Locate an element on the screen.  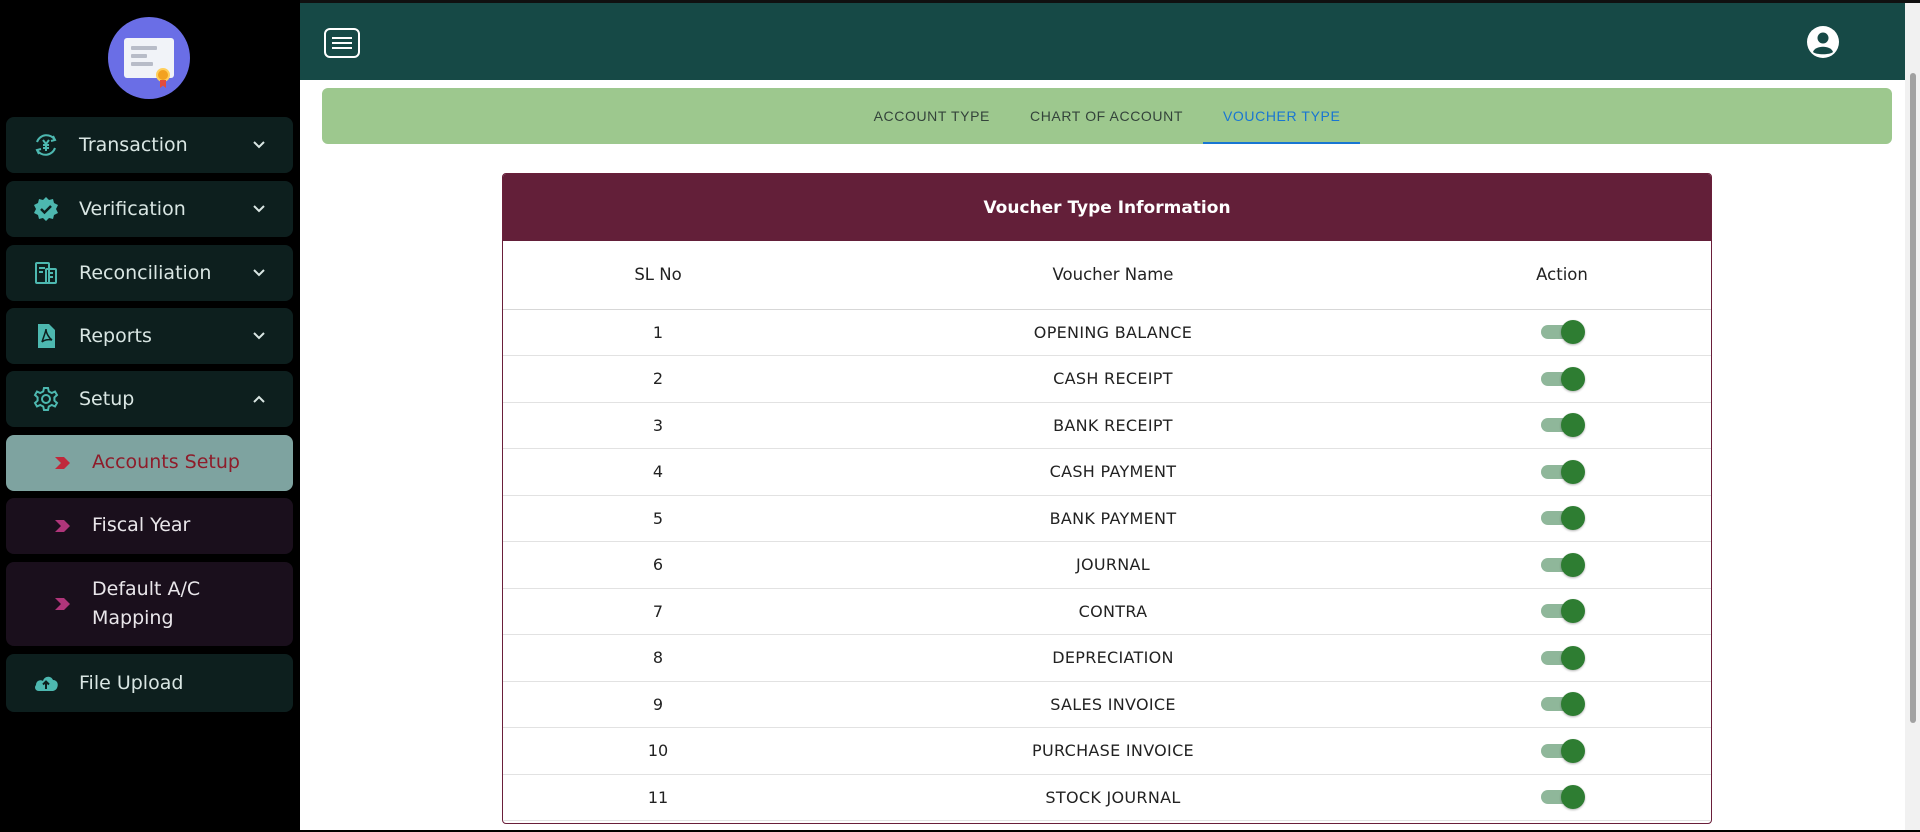
sidebar-item-transaction: Transaction is located at coordinates (149, 145).